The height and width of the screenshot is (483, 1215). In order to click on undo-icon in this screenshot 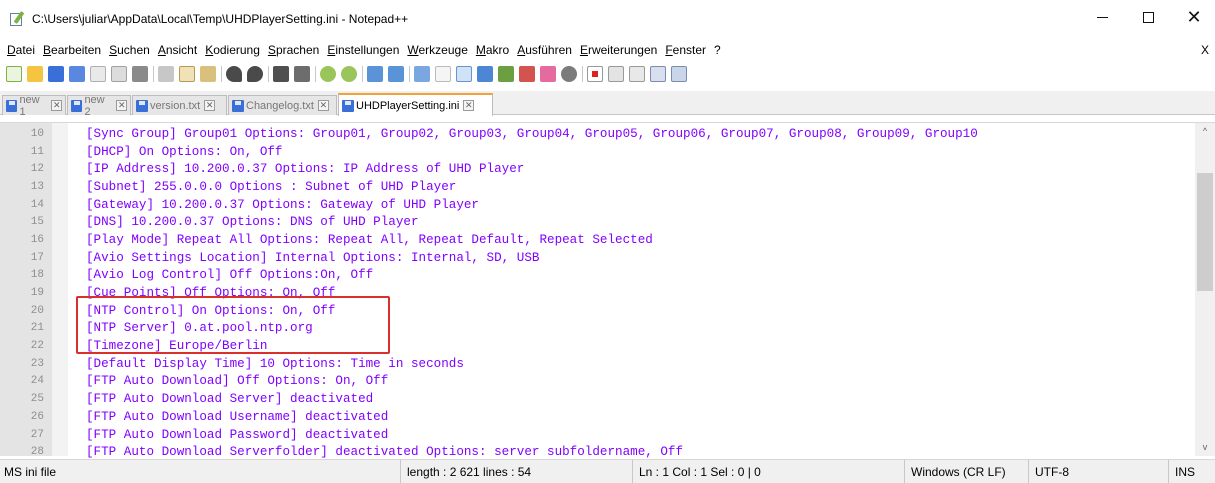, I will do `click(234, 74)`.